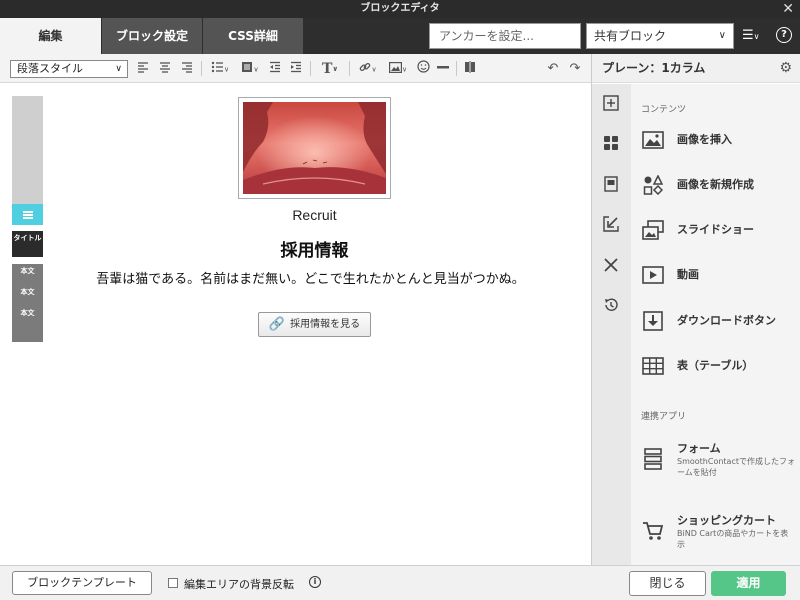 This screenshot has width=800, height=600. What do you see at coordinates (314, 215) in the screenshot?
I see `image-caption: Recruit` at bounding box center [314, 215].